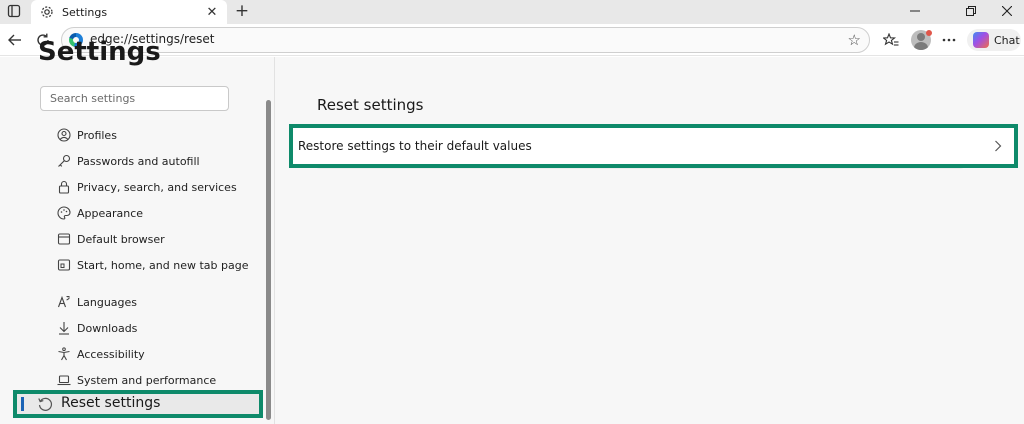 This screenshot has height=424, width=1024. Describe the element at coordinates (97, 135) in the screenshot. I see `sidebar-item-label: Profiles` at that location.